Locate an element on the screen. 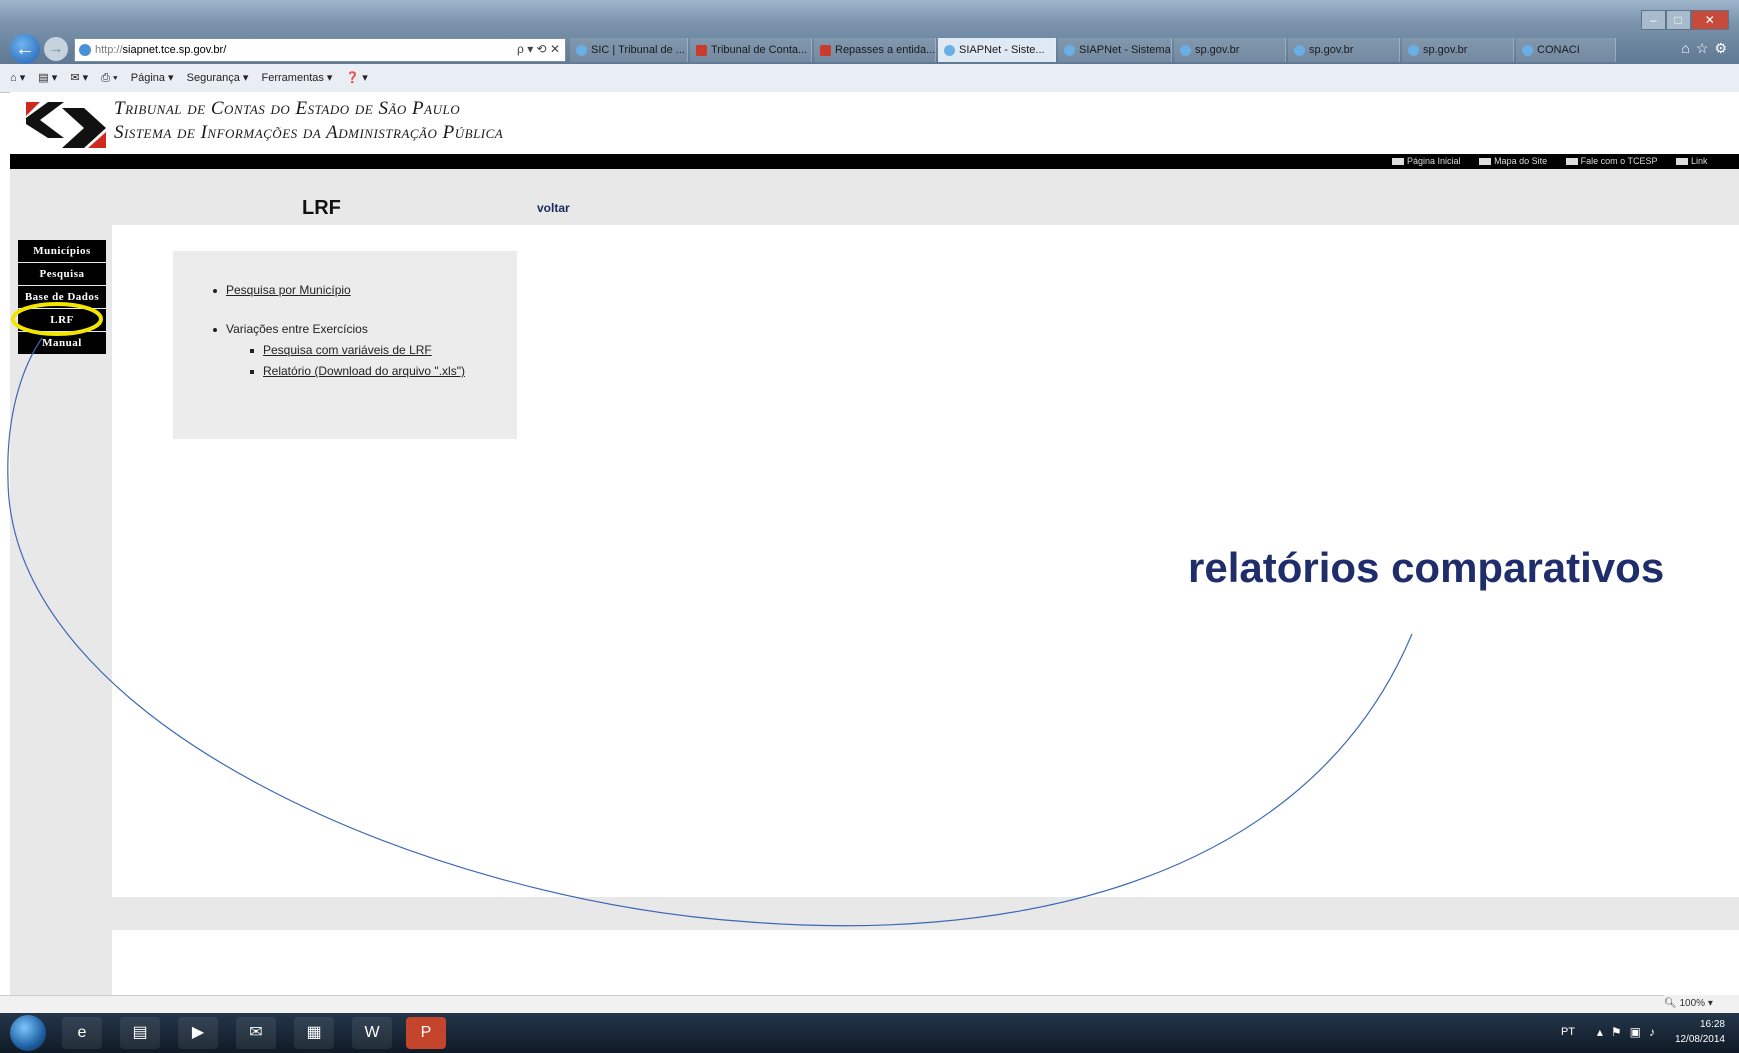 The width and height of the screenshot is (1739, 1053). address-controls: ρ ▾ ⟲ ✕ is located at coordinates (532, 49).